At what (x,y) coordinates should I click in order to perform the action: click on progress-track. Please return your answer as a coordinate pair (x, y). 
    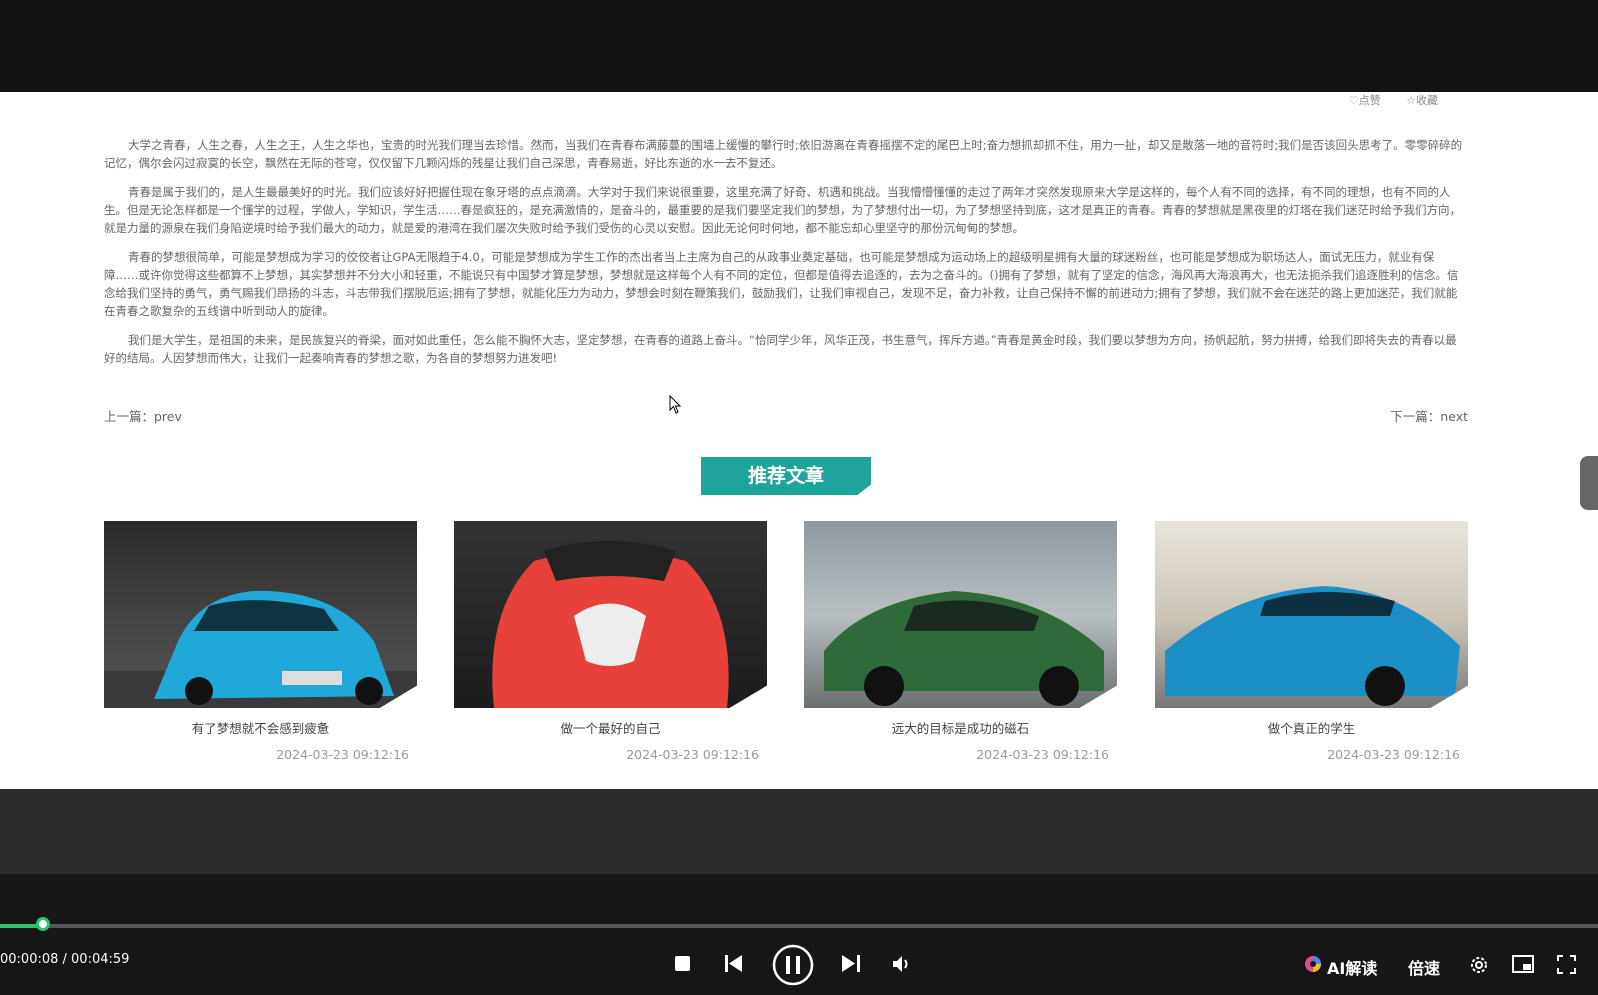
    Looking at the image, I should click on (799, 926).